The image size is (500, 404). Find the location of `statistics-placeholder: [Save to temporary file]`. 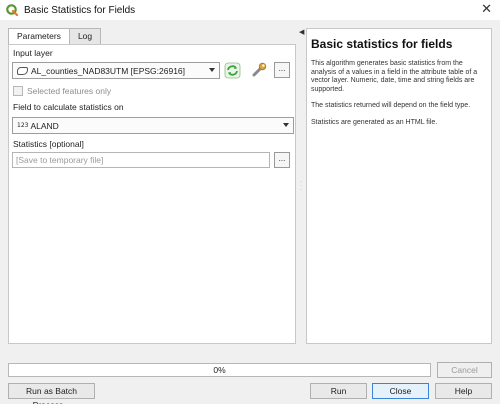

statistics-placeholder: [Save to temporary file] is located at coordinates (60, 160).